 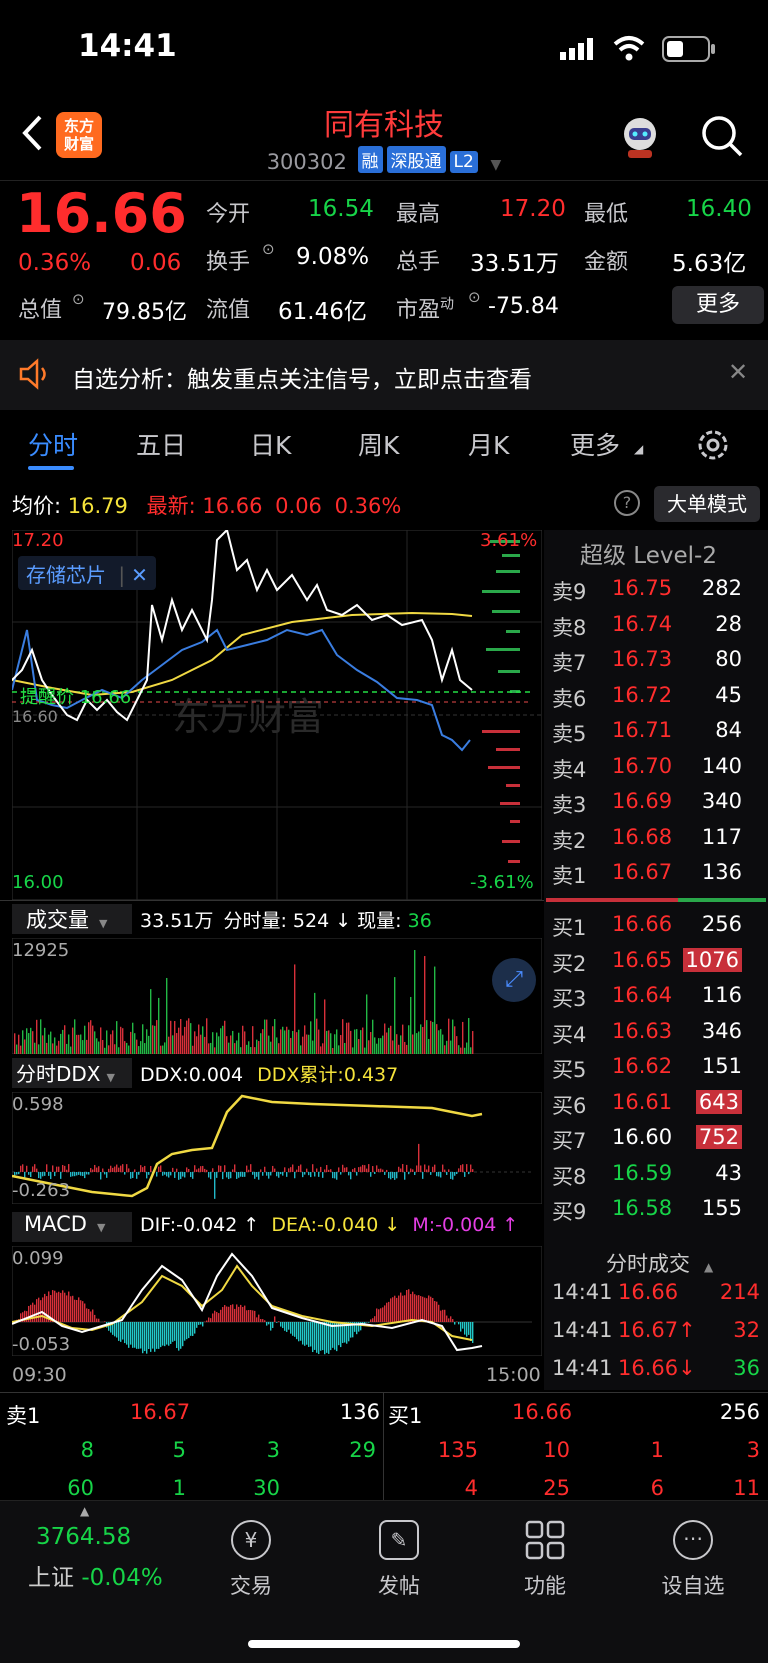 What do you see at coordinates (139, 575) in the screenshot?
I see `sector-tag-close-icon: ✕` at bounding box center [139, 575].